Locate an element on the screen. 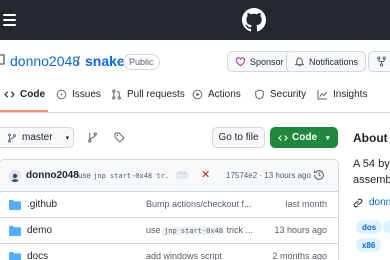  file-commit-message-code: jnp start-0x48 is located at coordinates (194, 231).